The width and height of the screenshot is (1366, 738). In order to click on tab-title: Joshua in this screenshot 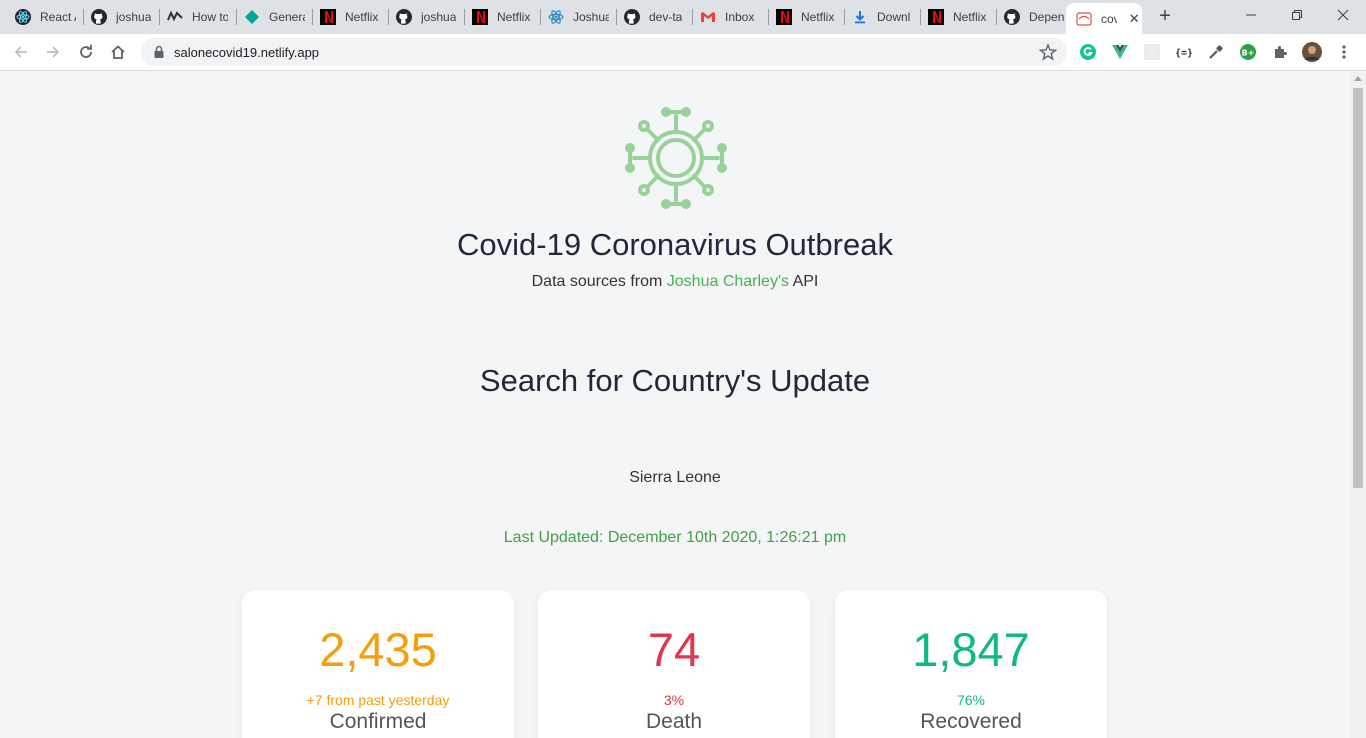, I will do `click(591, 17)`.